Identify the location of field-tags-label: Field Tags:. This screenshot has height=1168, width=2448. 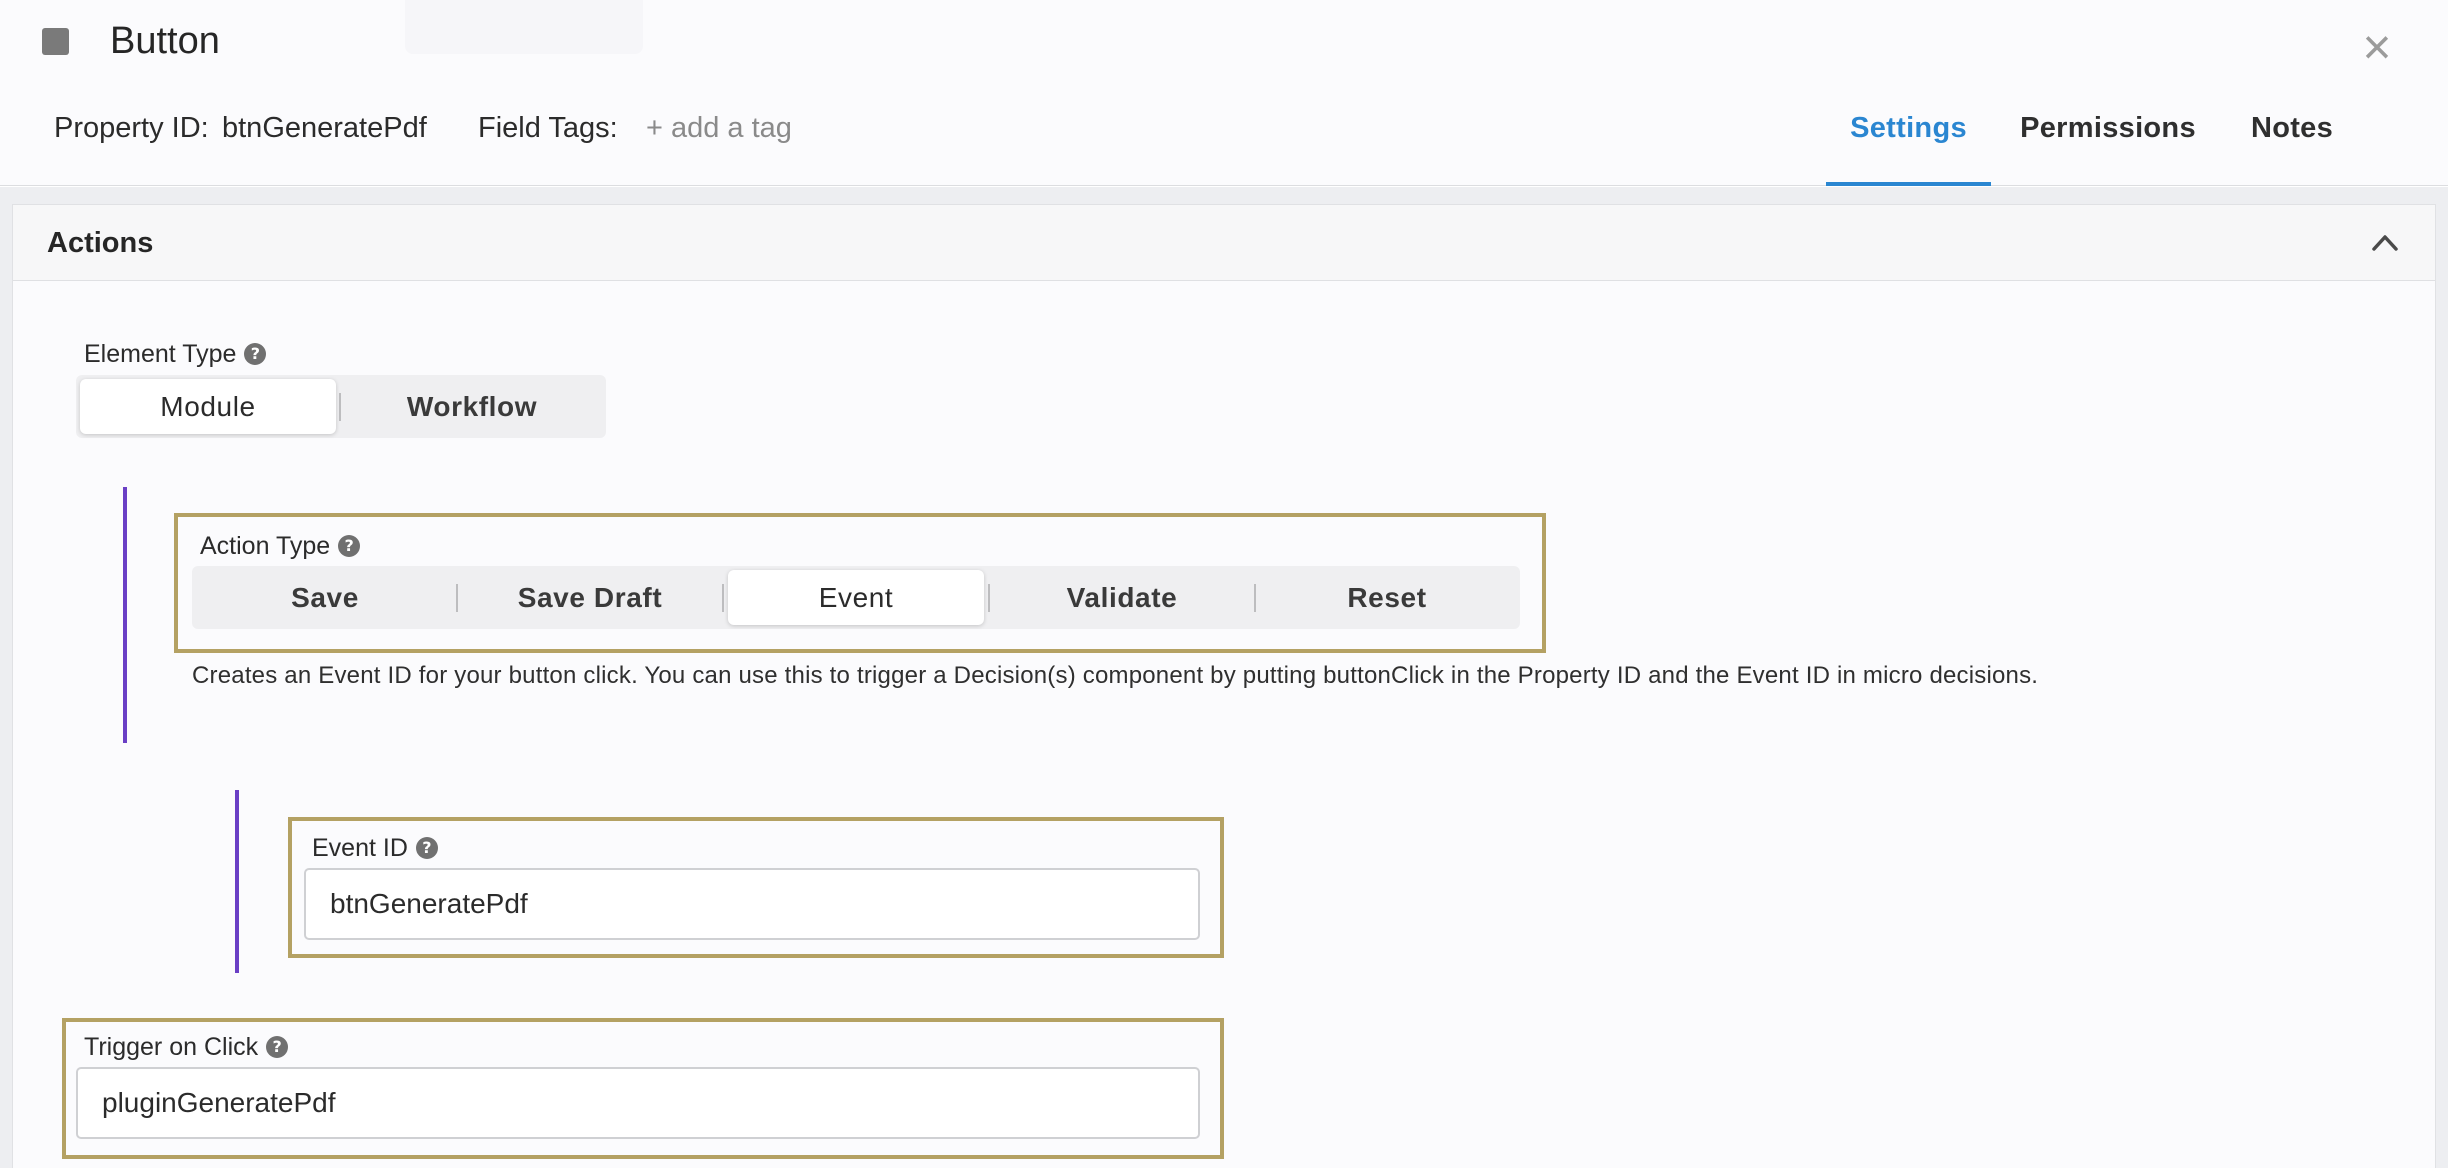
(548, 128).